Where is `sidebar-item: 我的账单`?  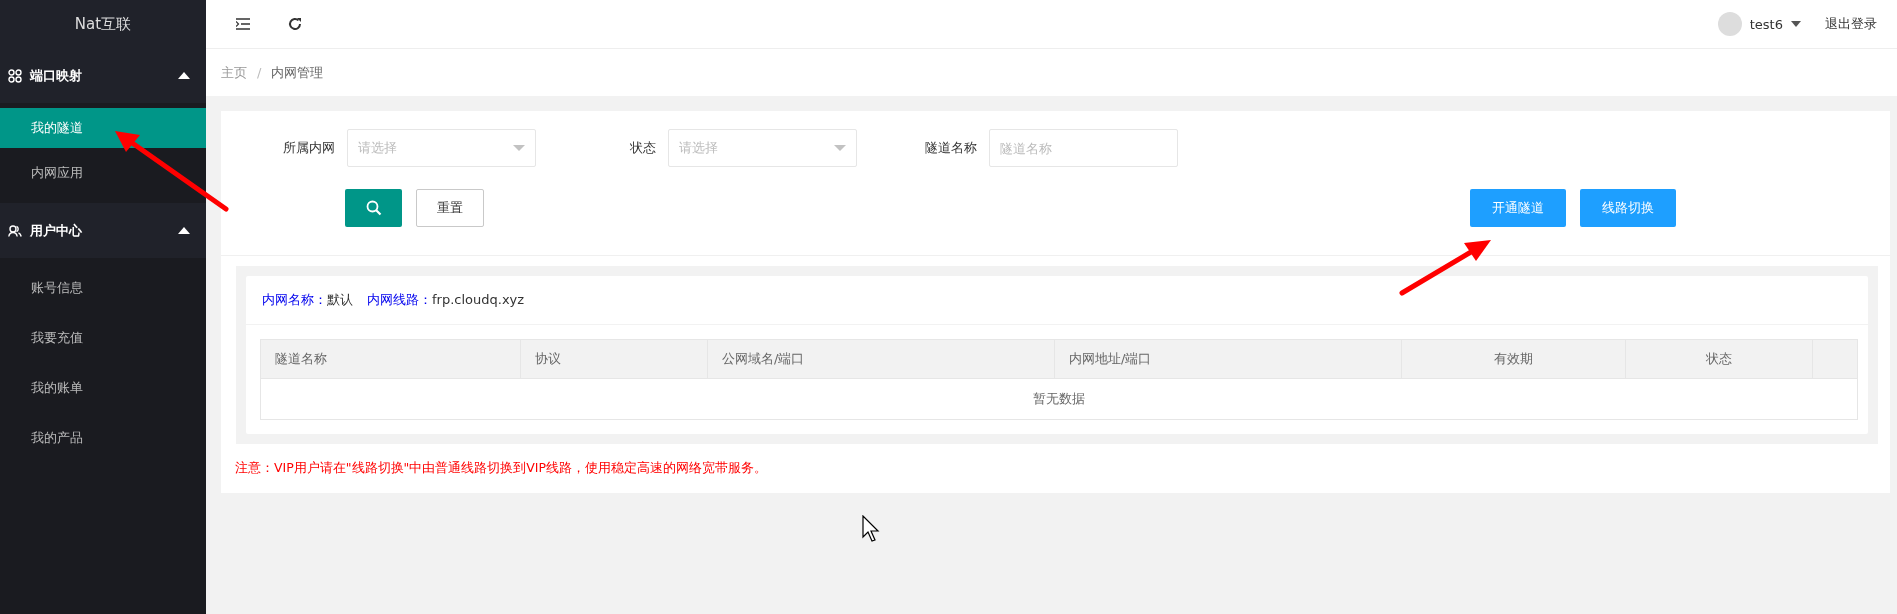 sidebar-item: 我的账单 is located at coordinates (103, 388).